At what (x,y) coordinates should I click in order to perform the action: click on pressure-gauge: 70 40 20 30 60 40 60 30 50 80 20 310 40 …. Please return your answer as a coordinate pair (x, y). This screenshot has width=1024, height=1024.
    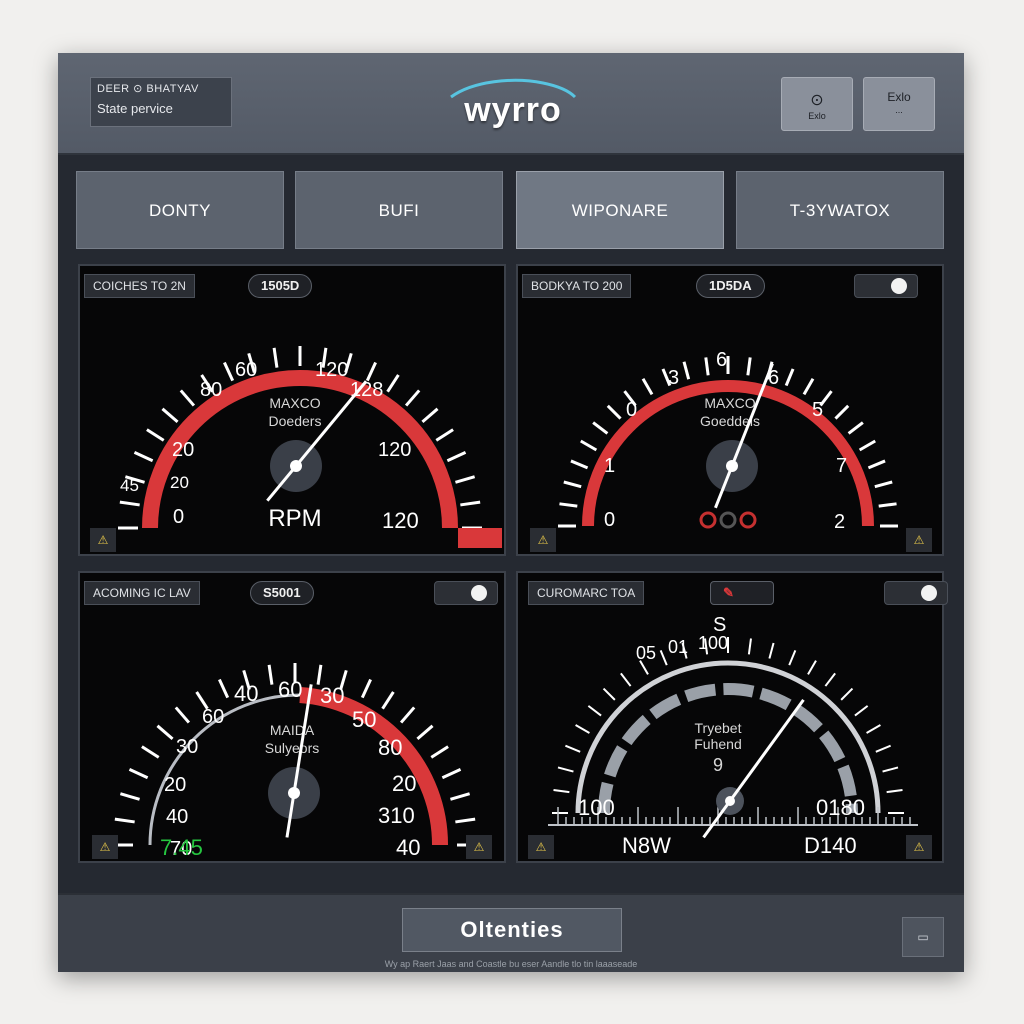
    Looking at the image, I should click on (295, 761).